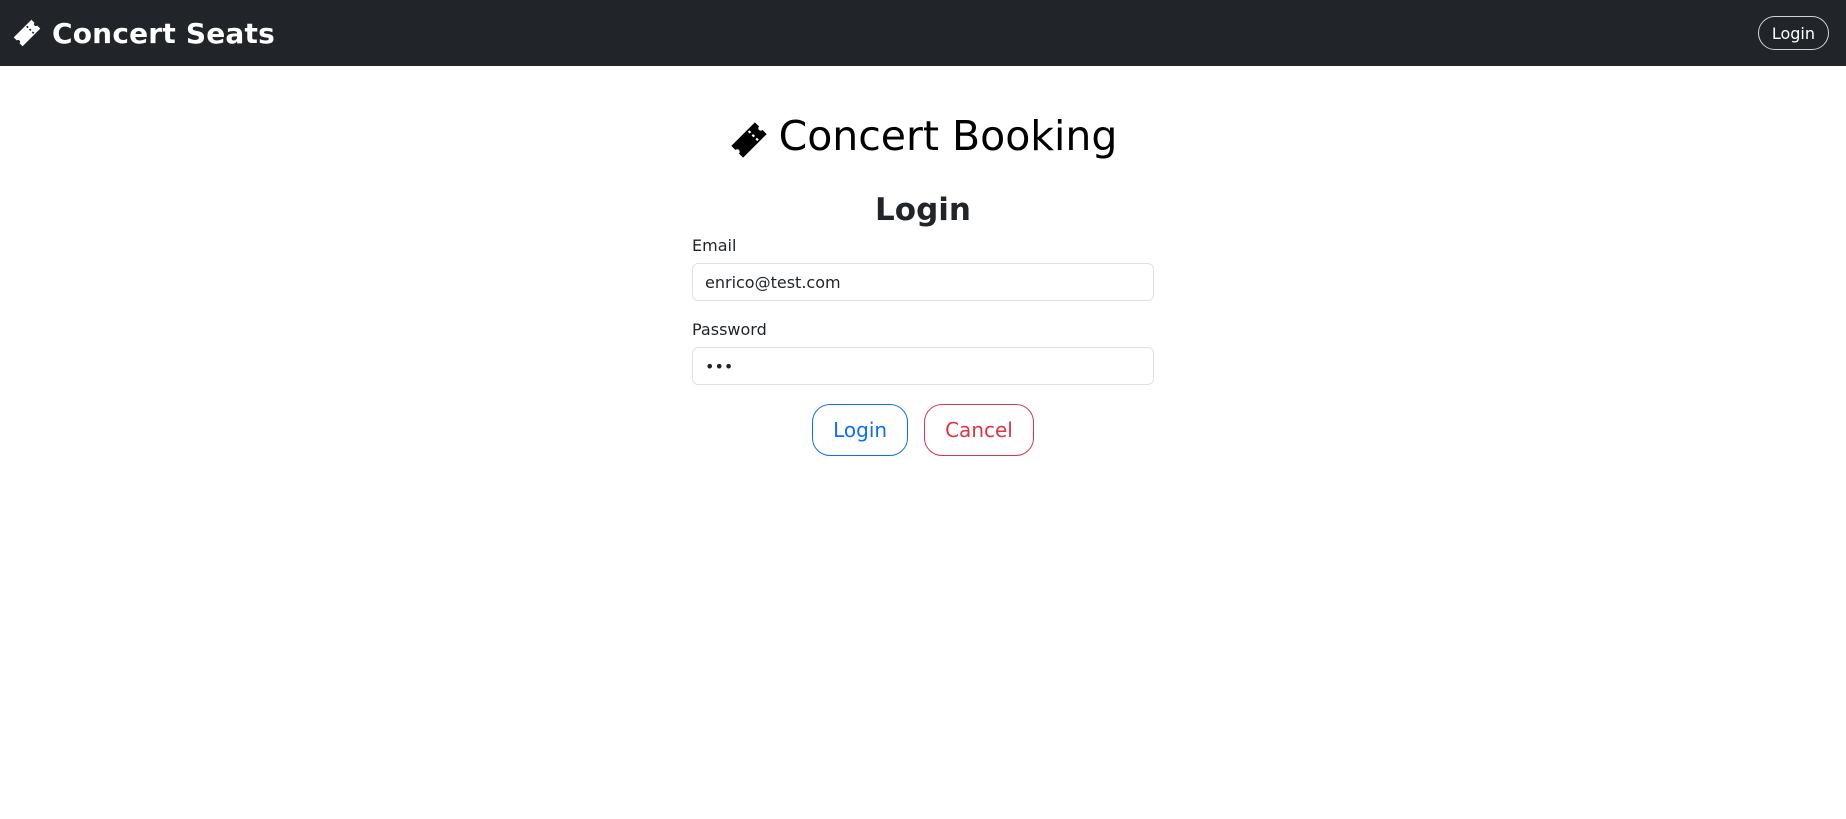 This screenshot has height=819, width=1846. I want to click on cancel-button: Cancel, so click(979, 430).